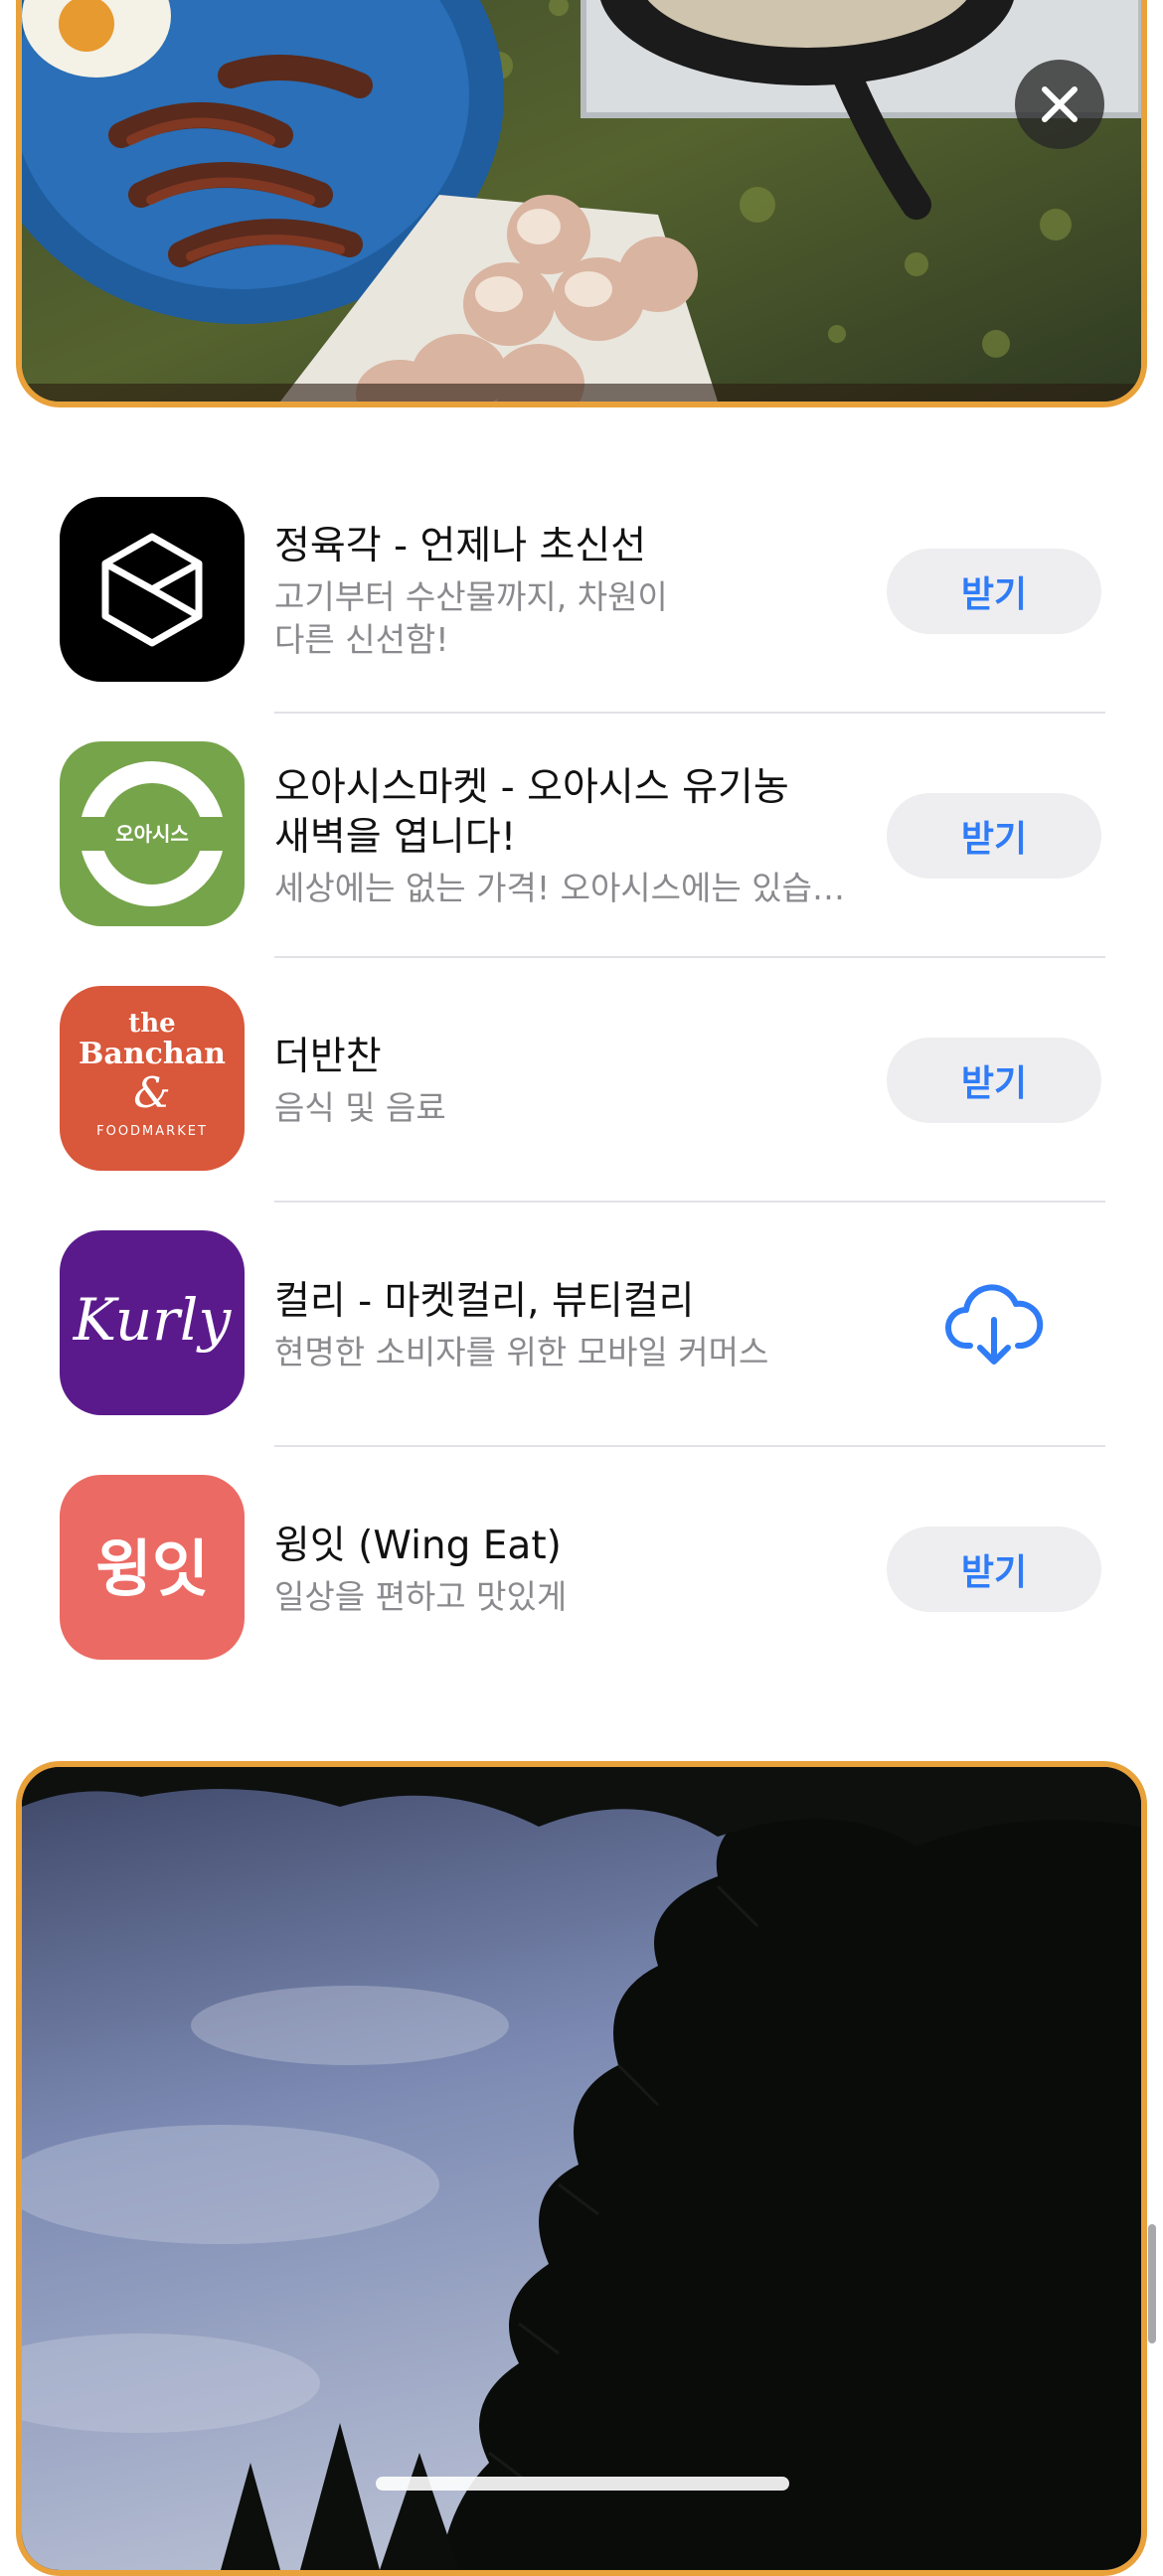 The width and height of the screenshot is (1163, 2576). I want to click on app-subtitle: 음식 및 음료, so click(360, 1107).